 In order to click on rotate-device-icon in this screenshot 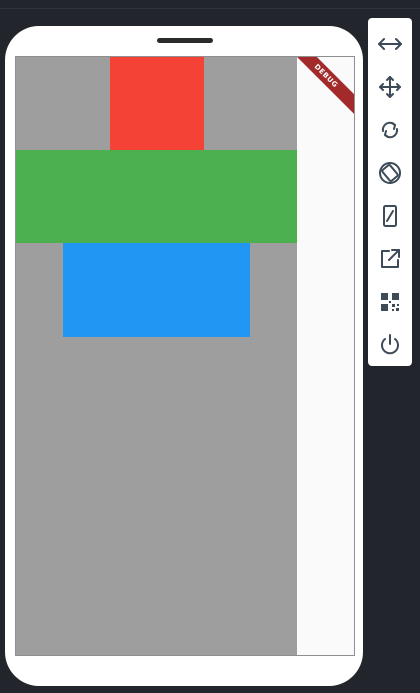, I will do `click(390, 172)`.